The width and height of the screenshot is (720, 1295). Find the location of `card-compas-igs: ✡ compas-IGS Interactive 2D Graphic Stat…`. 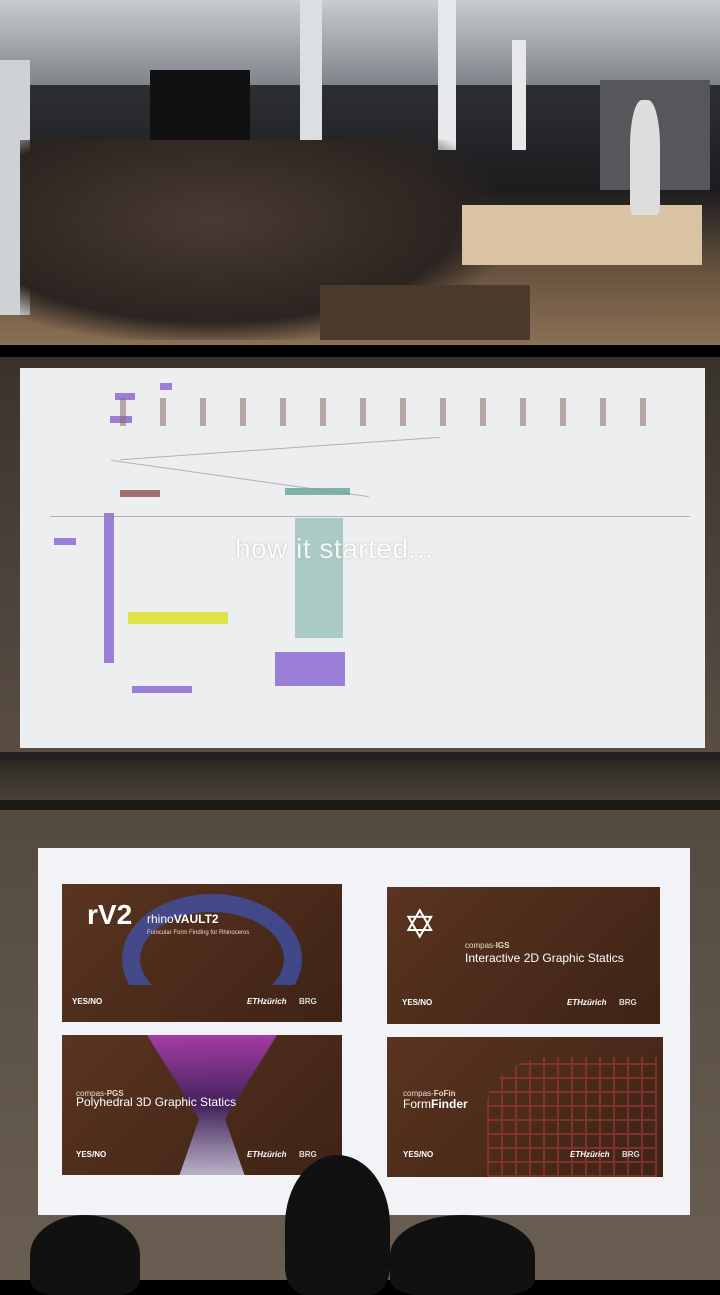

card-compas-igs: ✡ compas-IGS Interactive 2D Graphic Stat… is located at coordinates (523, 955).